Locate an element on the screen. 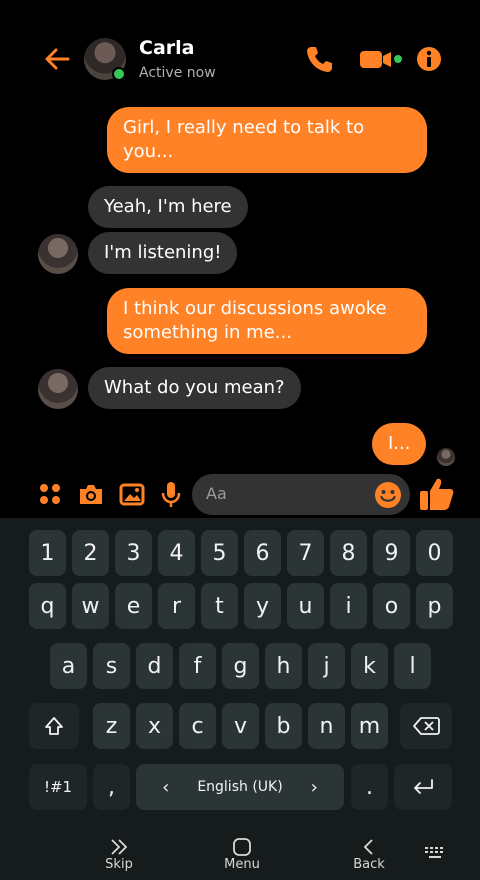 The height and width of the screenshot is (880, 480). key-4: 4 is located at coordinates (176, 553).